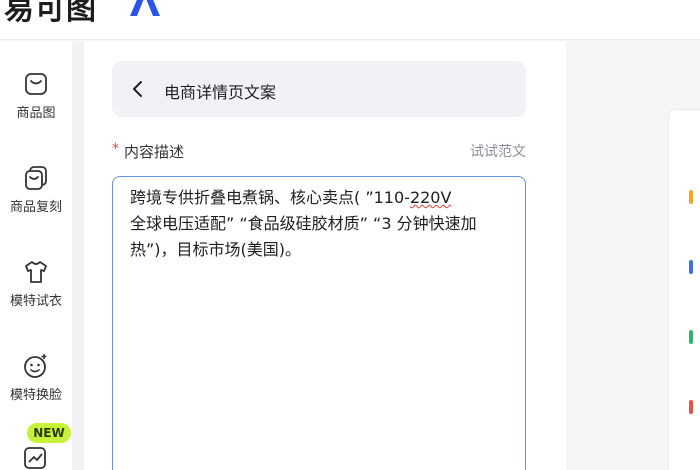 This screenshot has height=470, width=700. What do you see at coordinates (145, 8) in the screenshot?
I see `logo-mark-icon` at bounding box center [145, 8].